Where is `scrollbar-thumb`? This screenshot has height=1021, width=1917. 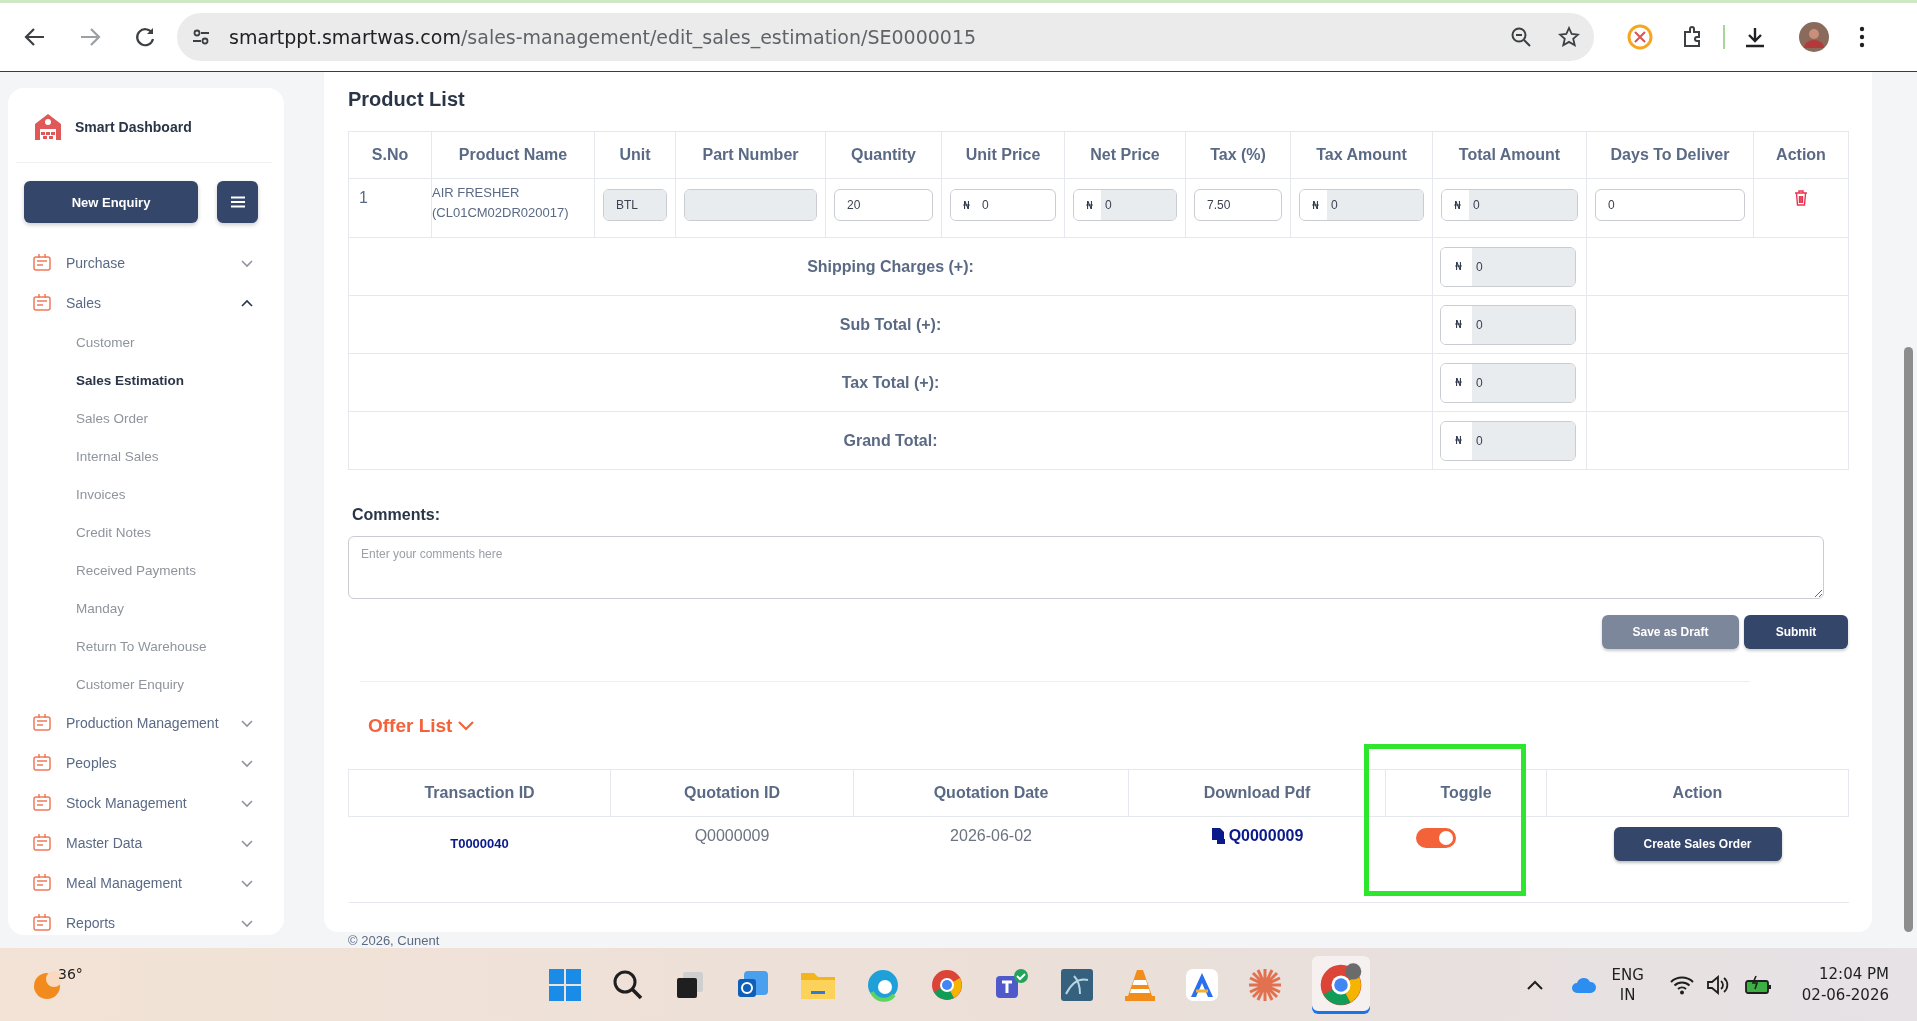
scrollbar-thumb is located at coordinates (1908, 639).